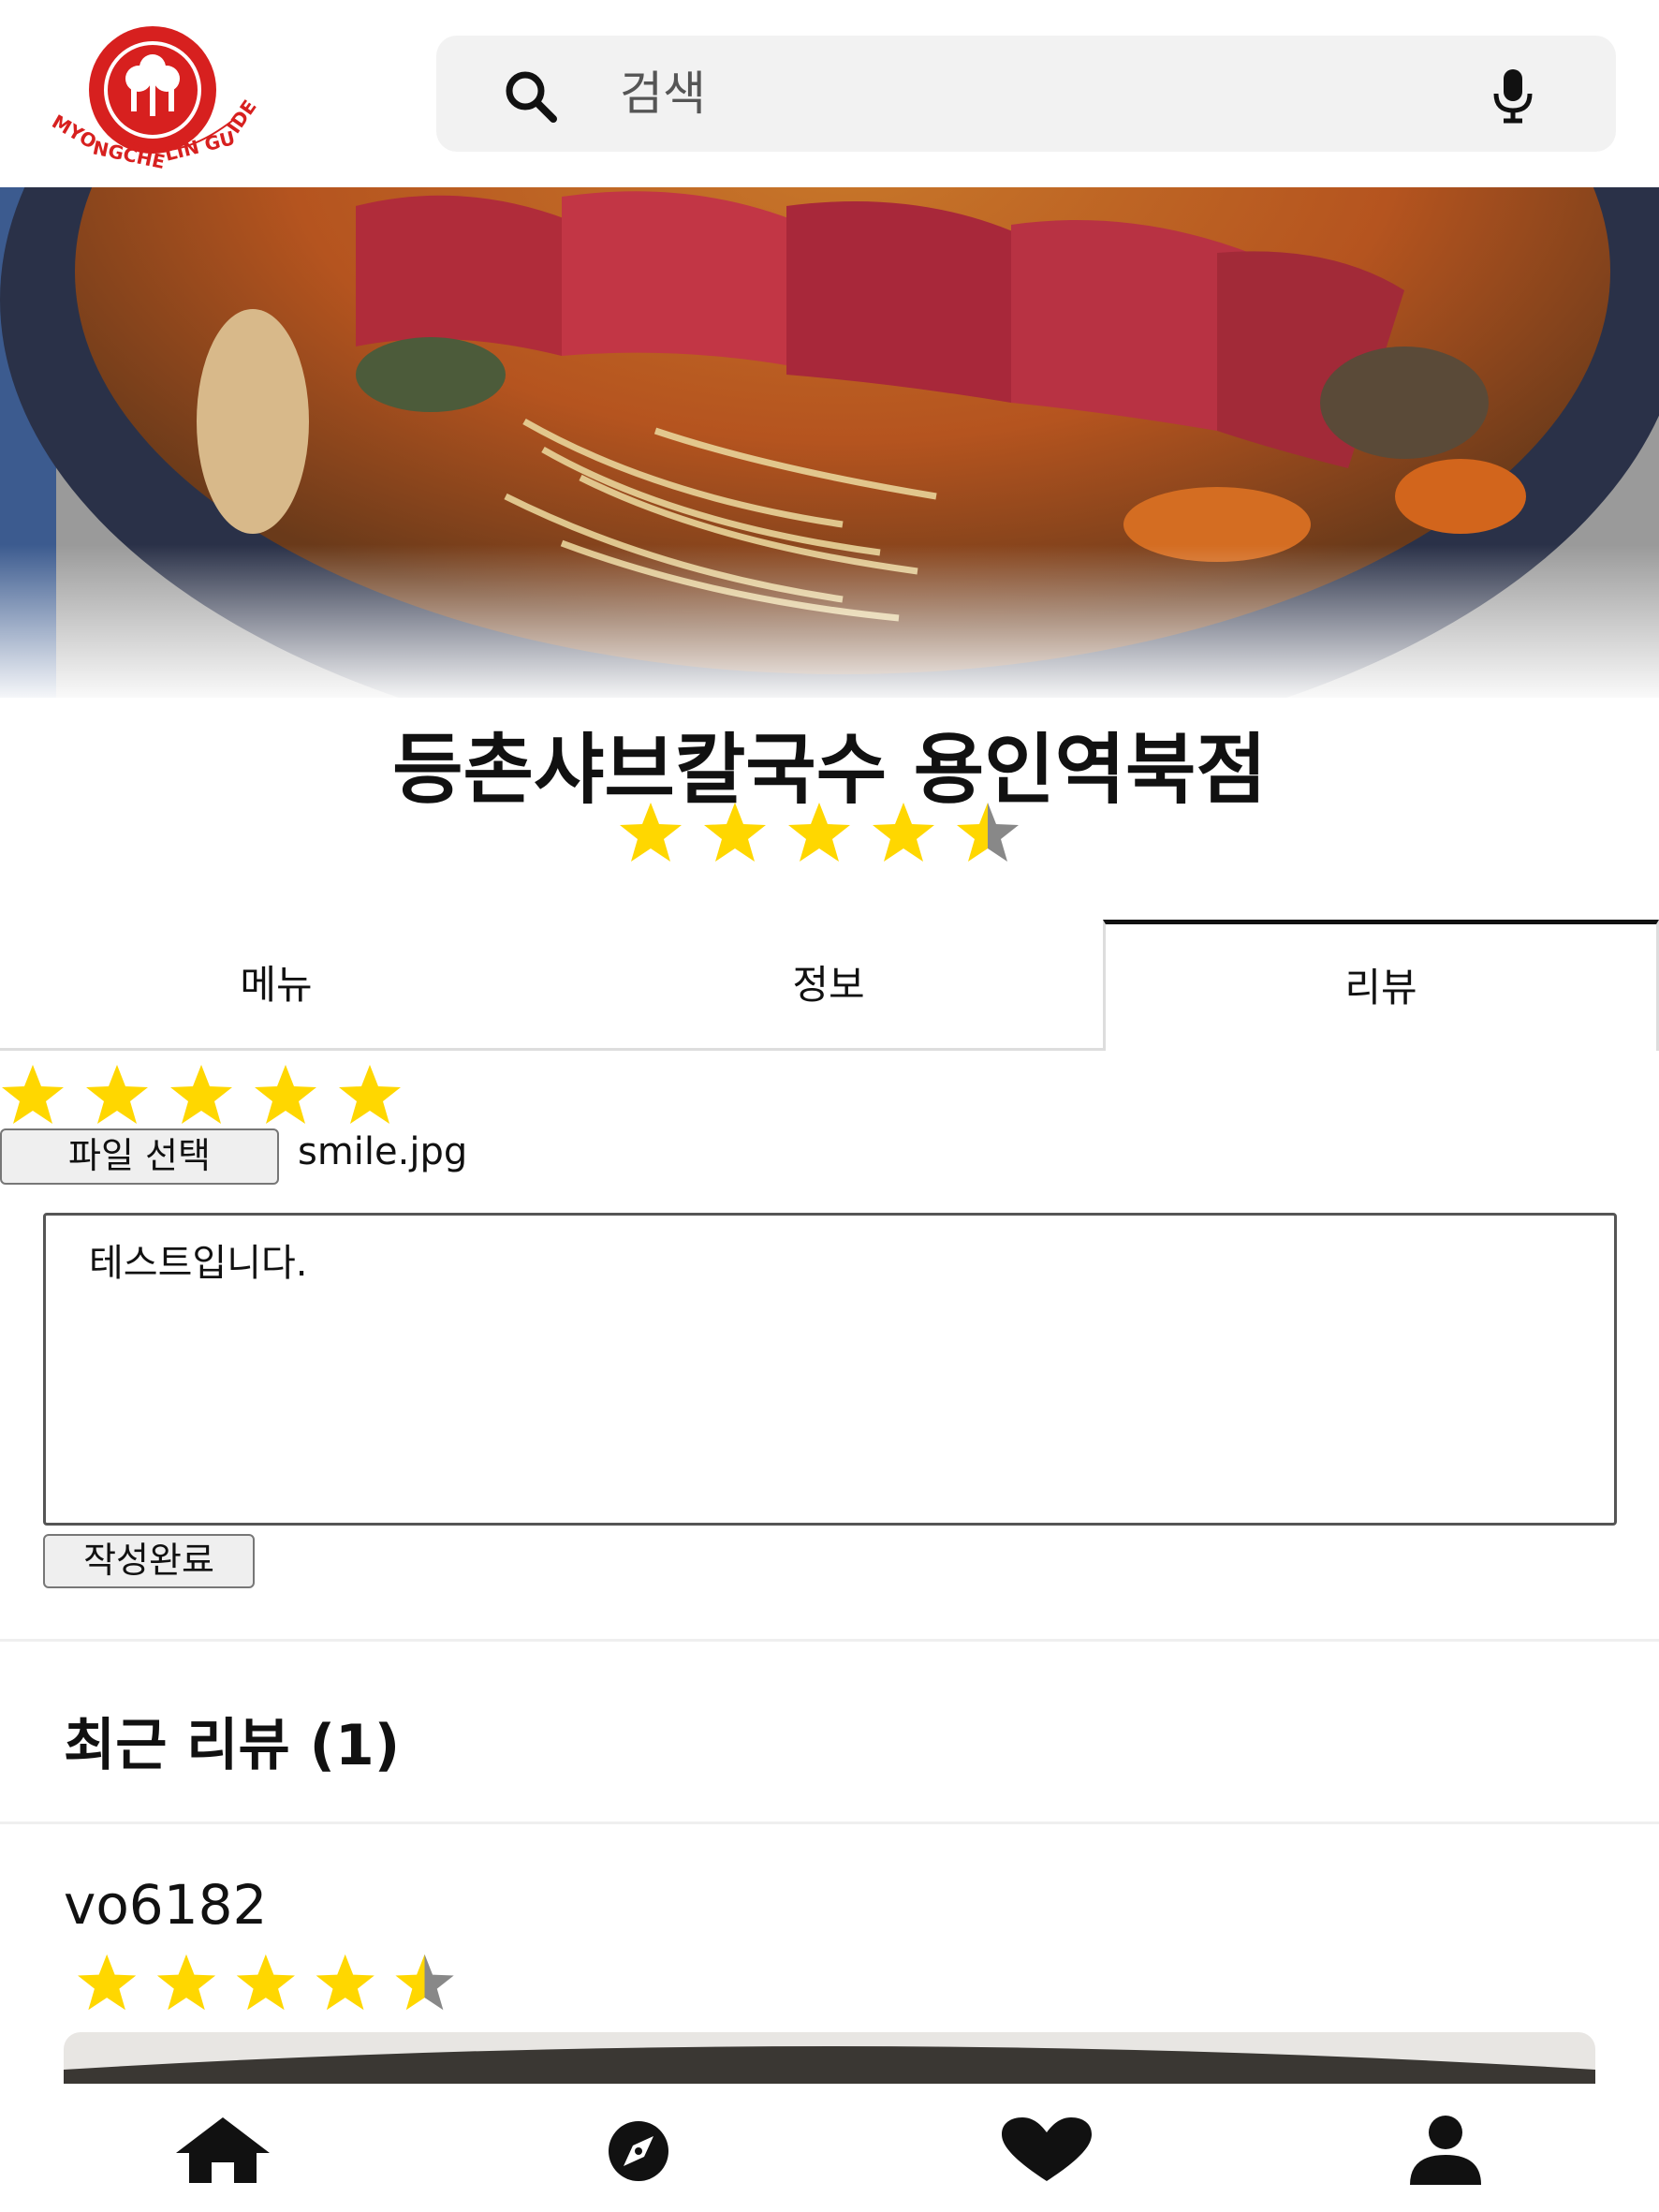  I want to click on review-text-input, so click(830, 1370).